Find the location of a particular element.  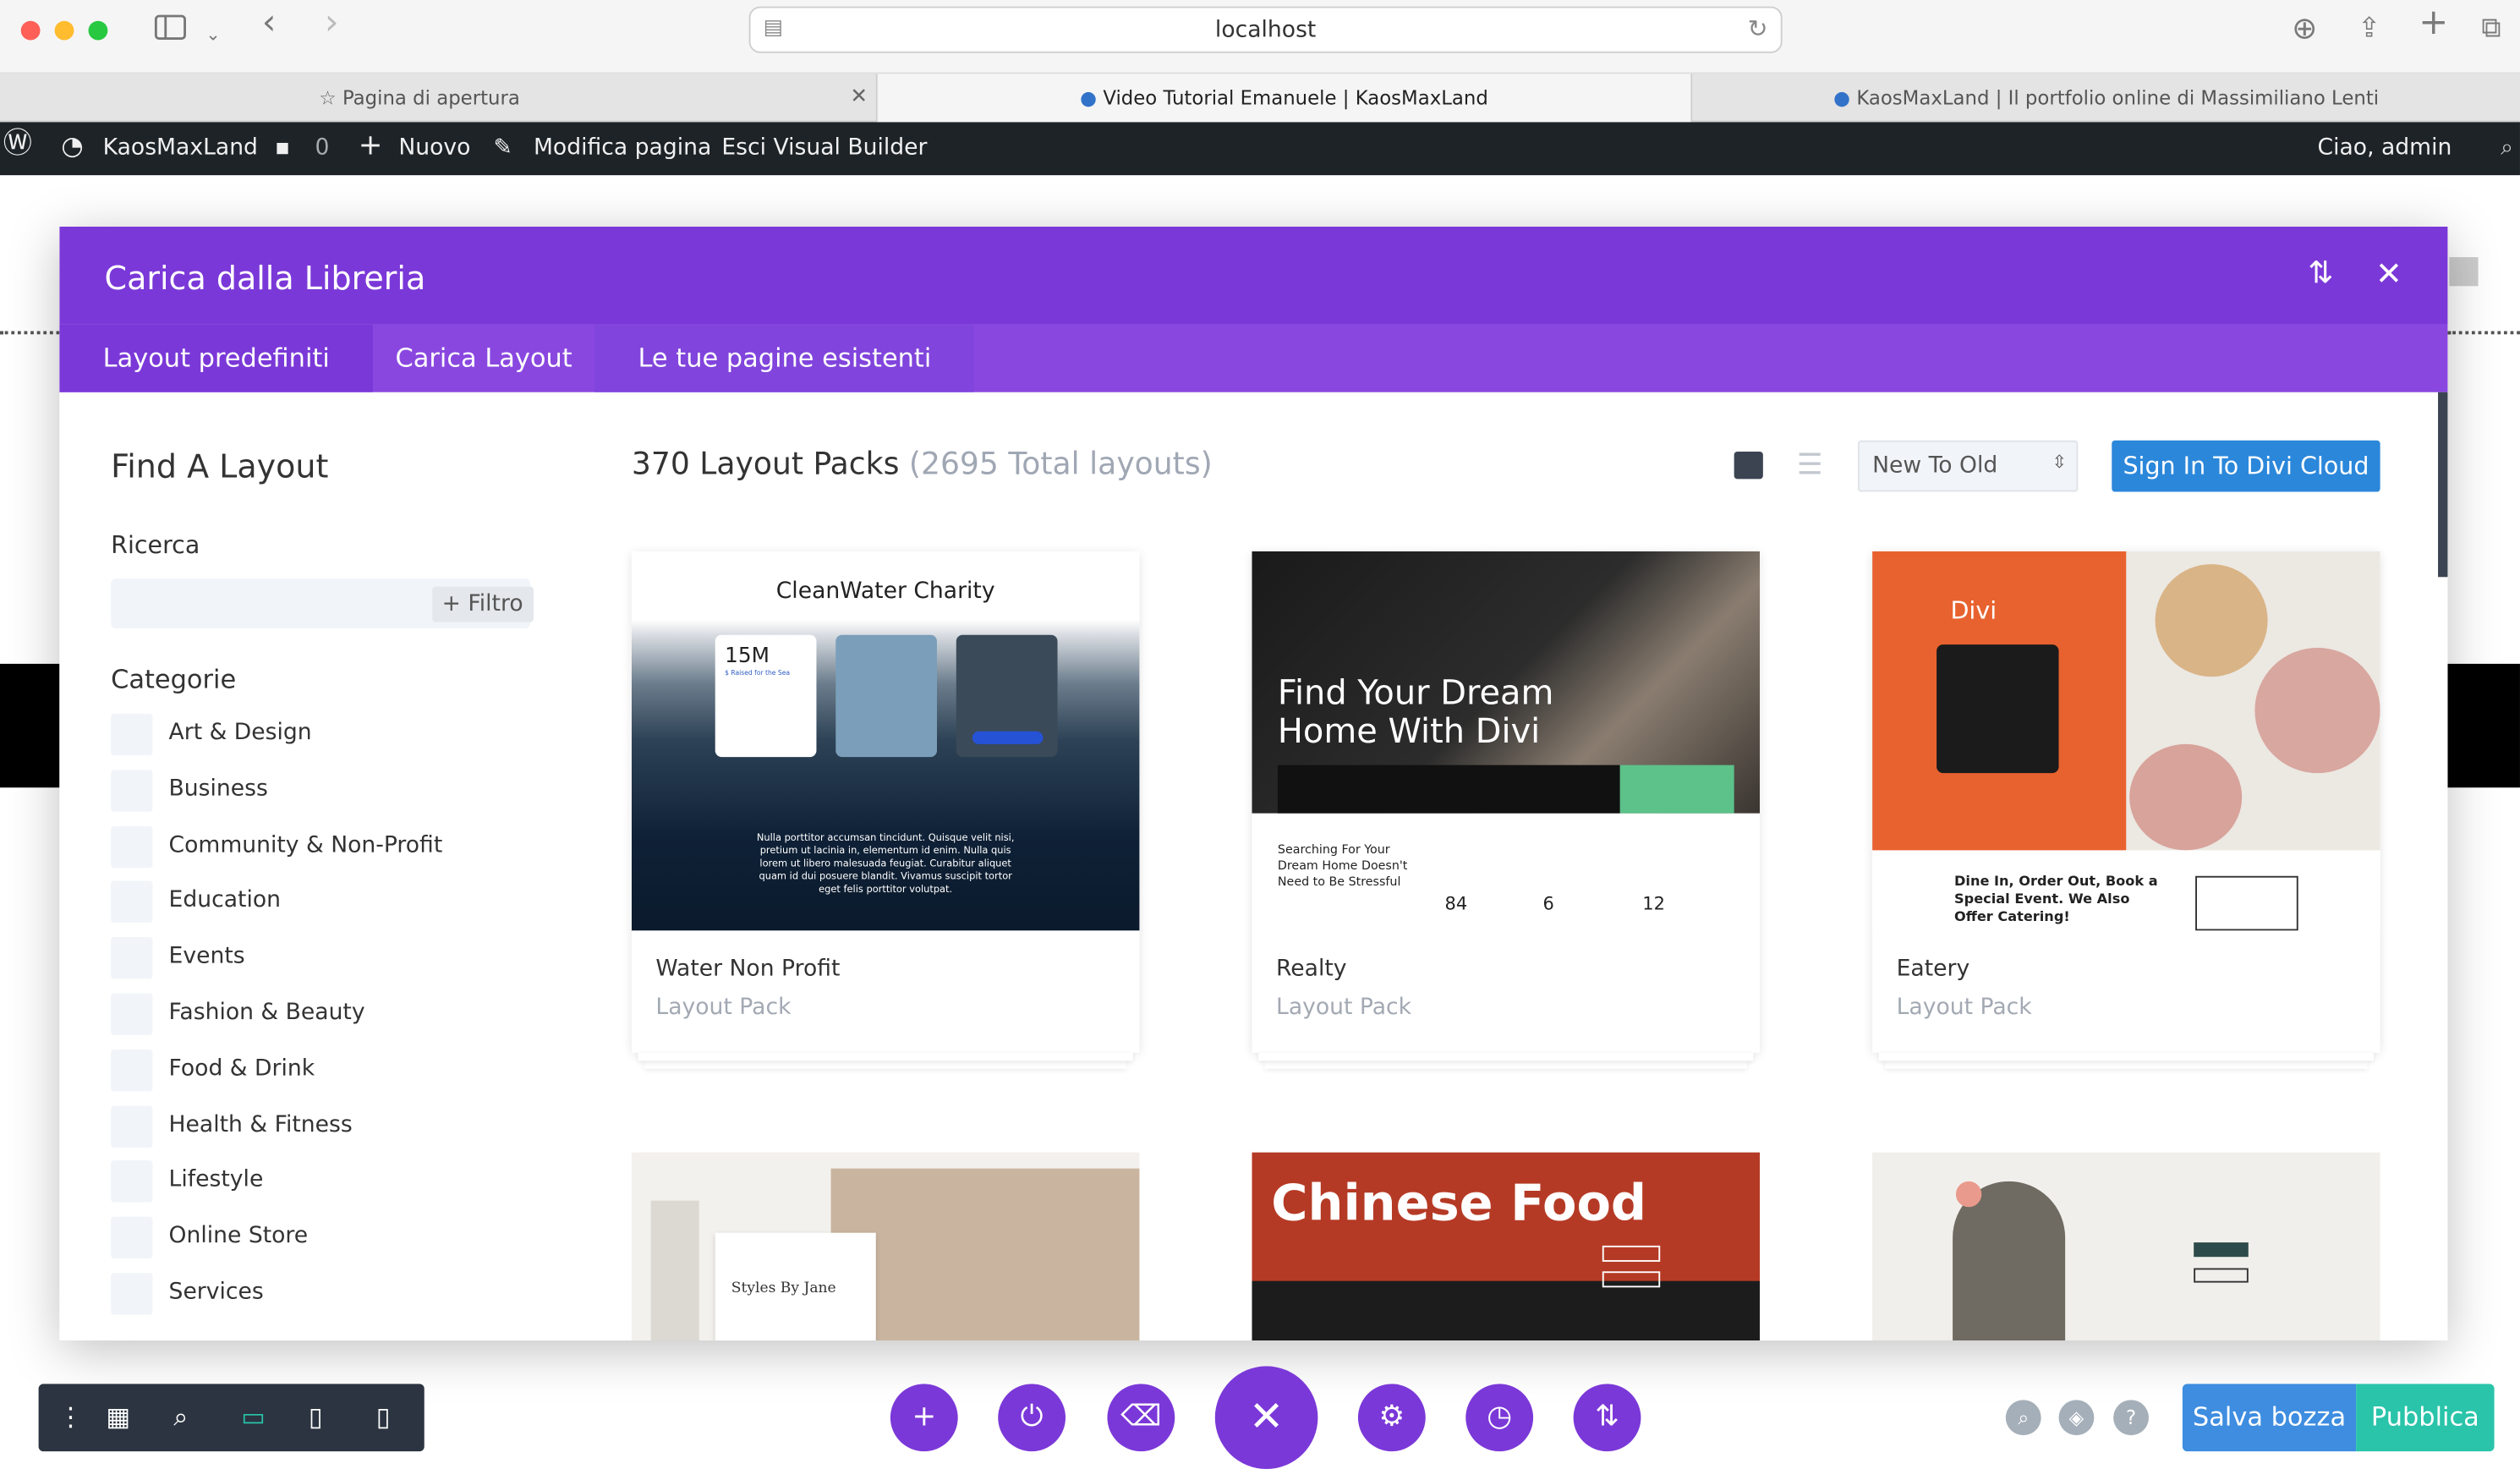

sort-button: ⇅ is located at coordinates (1607, 1418).